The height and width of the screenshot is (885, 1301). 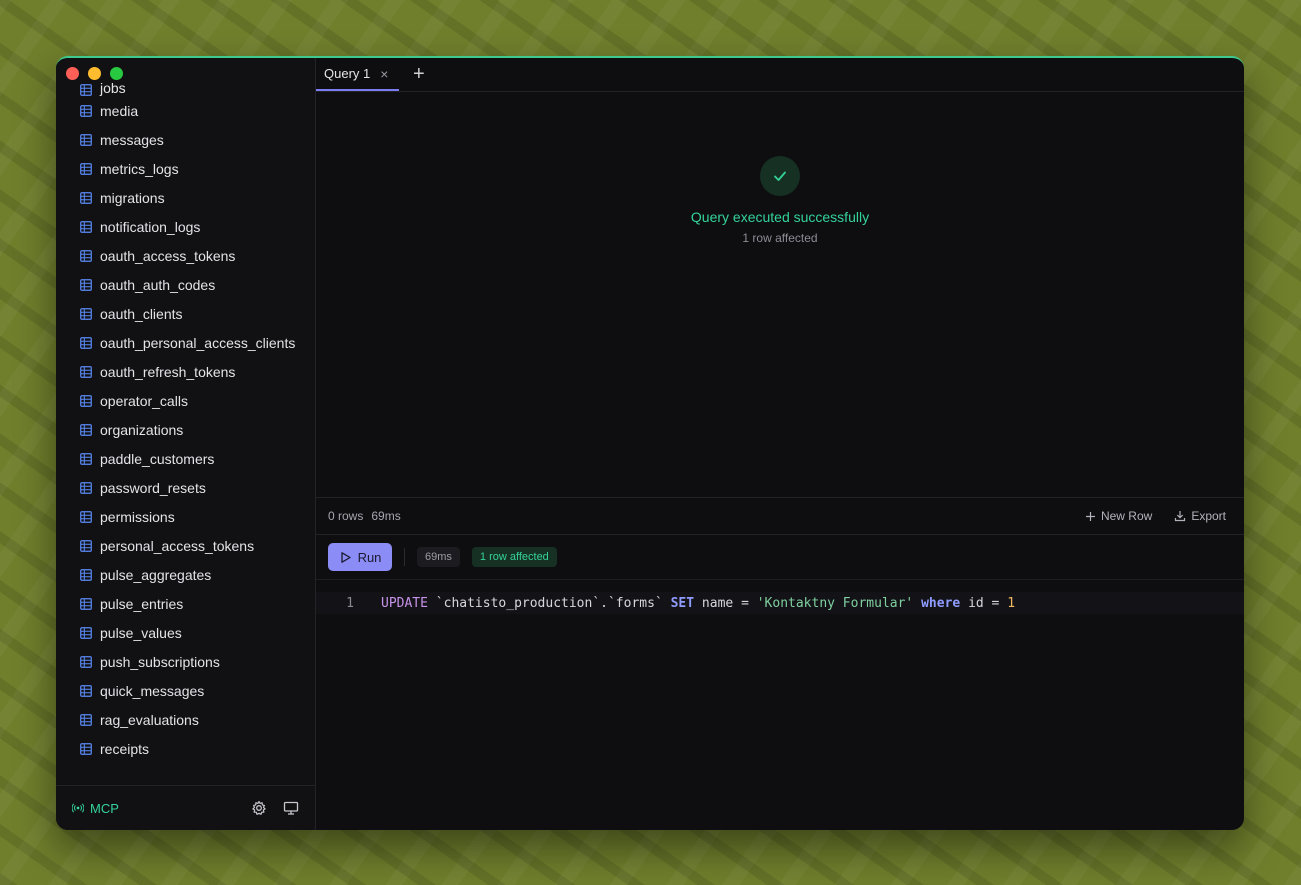 I want to click on run-bar: Run 69ms 1 row affected, so click(x=780, y=557).